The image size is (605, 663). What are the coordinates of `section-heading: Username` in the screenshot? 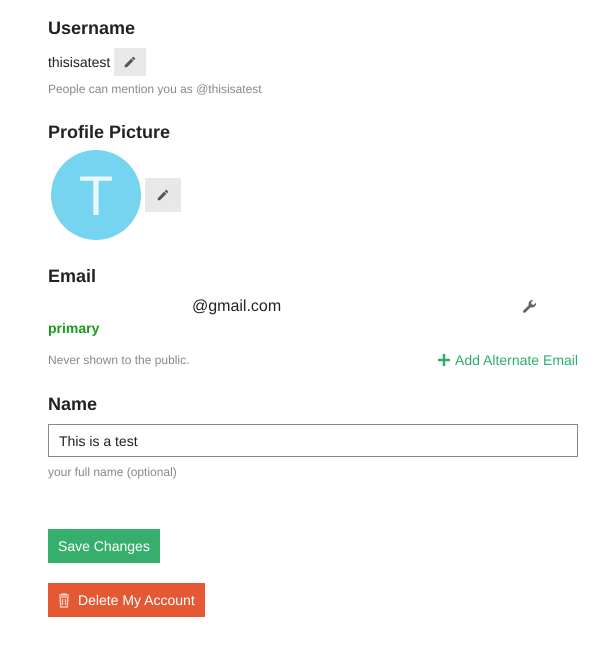 It's located at (92, 28).